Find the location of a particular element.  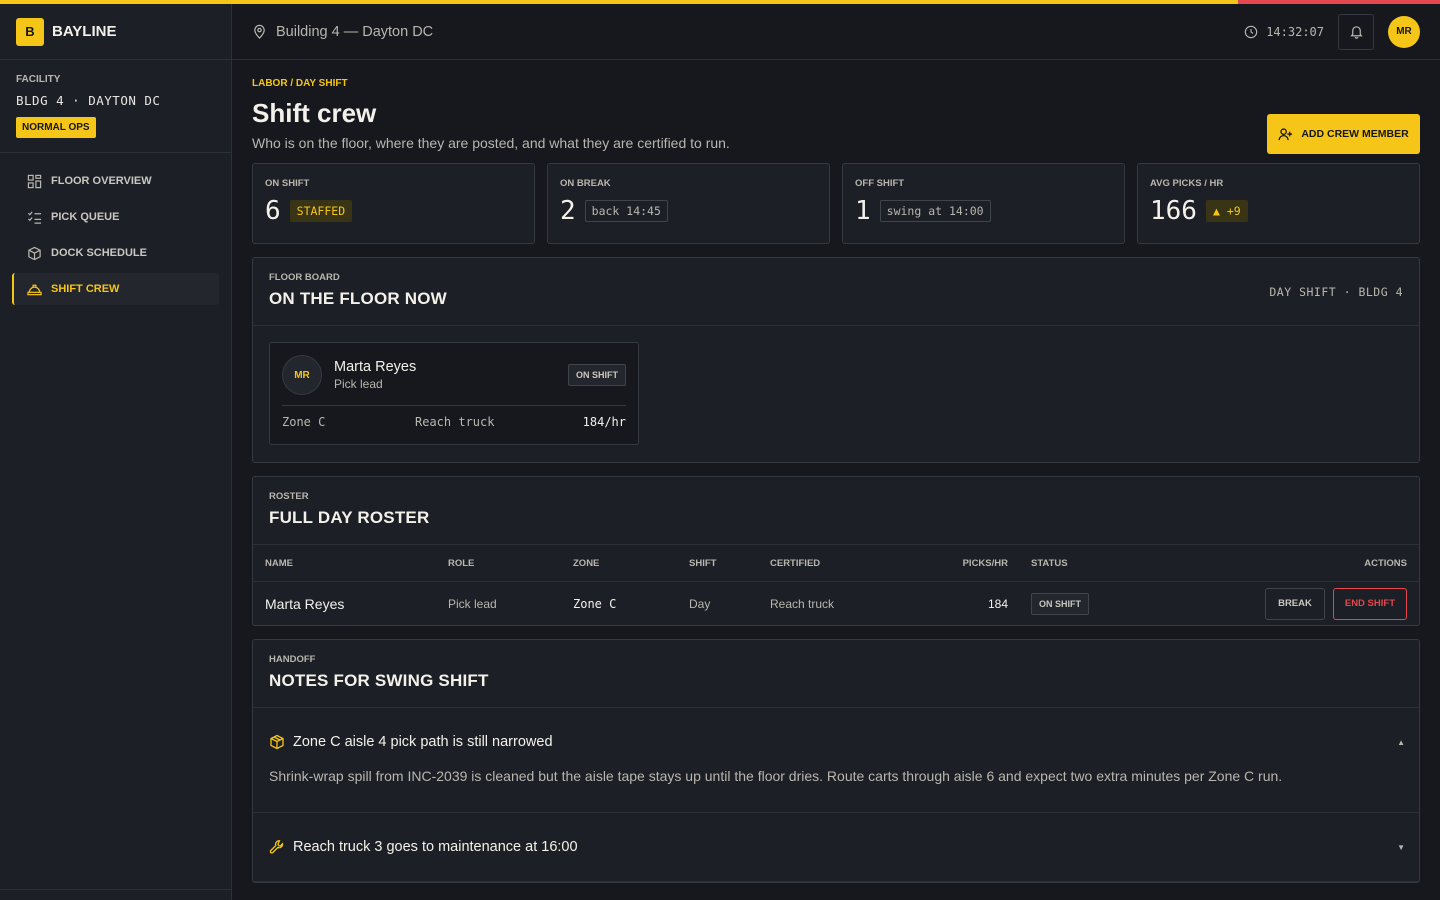

sidebar-item-label: DOCK SCHEDULE is located at coordinates (99, 253).